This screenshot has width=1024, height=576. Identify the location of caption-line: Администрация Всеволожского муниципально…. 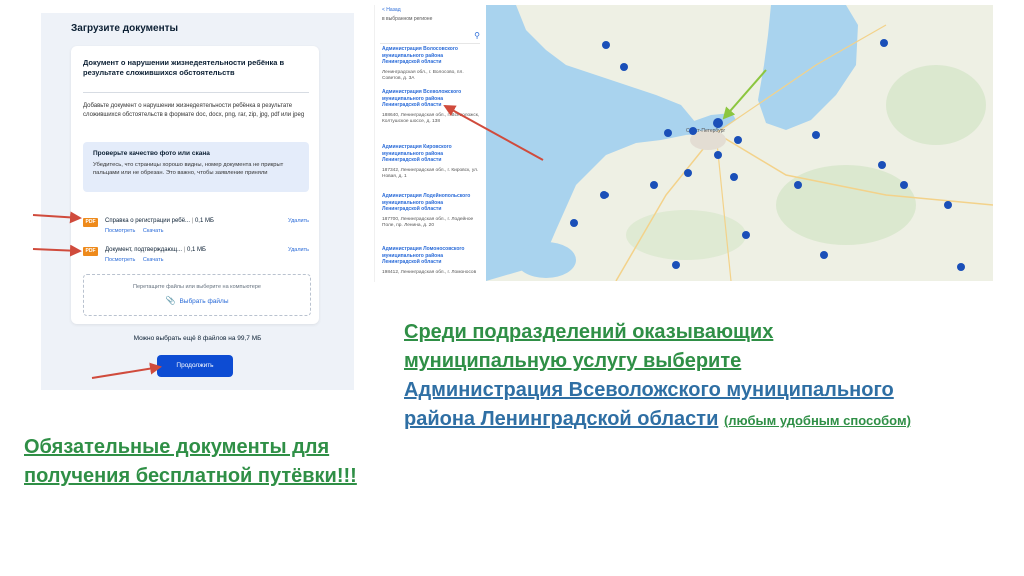
(649, 390).